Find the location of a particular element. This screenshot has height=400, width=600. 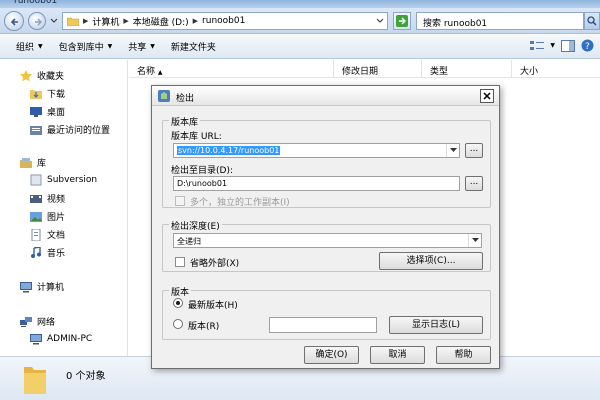

music-icon is located at coordinates (36, 252).